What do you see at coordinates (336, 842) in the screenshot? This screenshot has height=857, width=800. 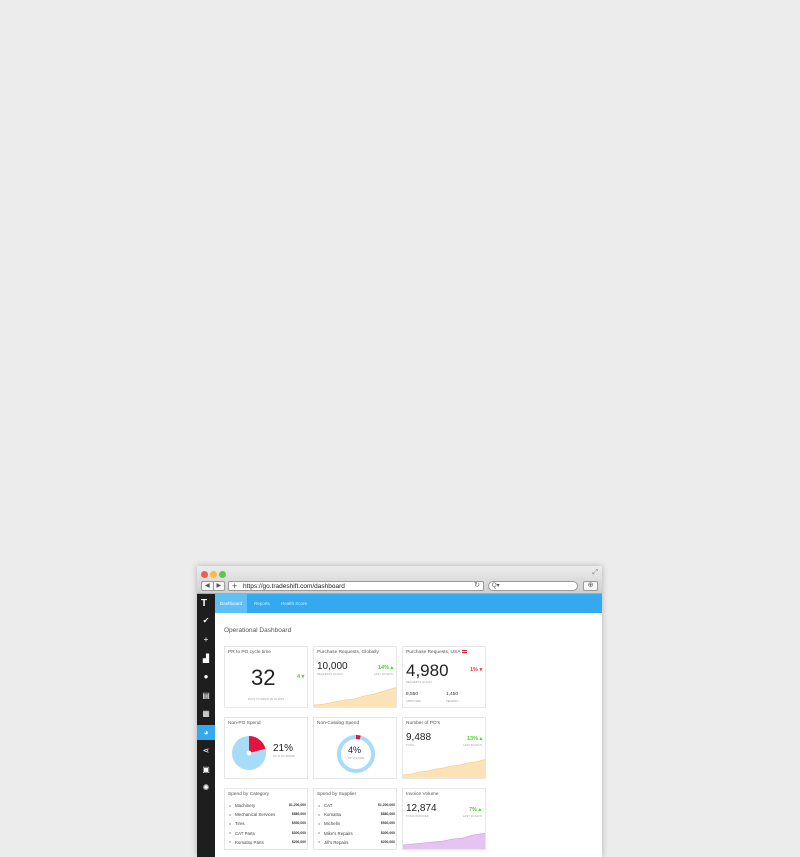 I see `supplier-name: Jill's Repairs` at bounding box center [336, 842].